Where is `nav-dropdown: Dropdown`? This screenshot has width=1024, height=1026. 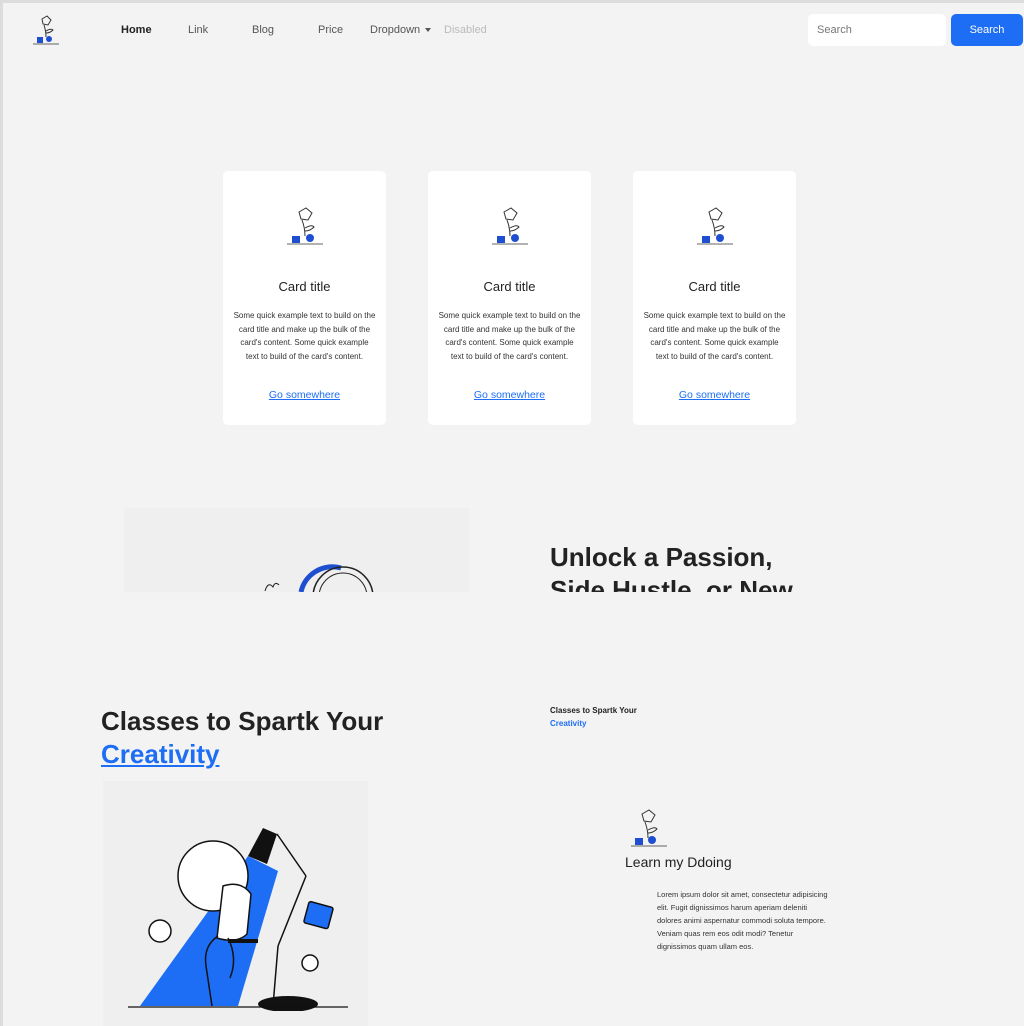 nav-dropdown: Dropdown is located at coordinates (401, 30).